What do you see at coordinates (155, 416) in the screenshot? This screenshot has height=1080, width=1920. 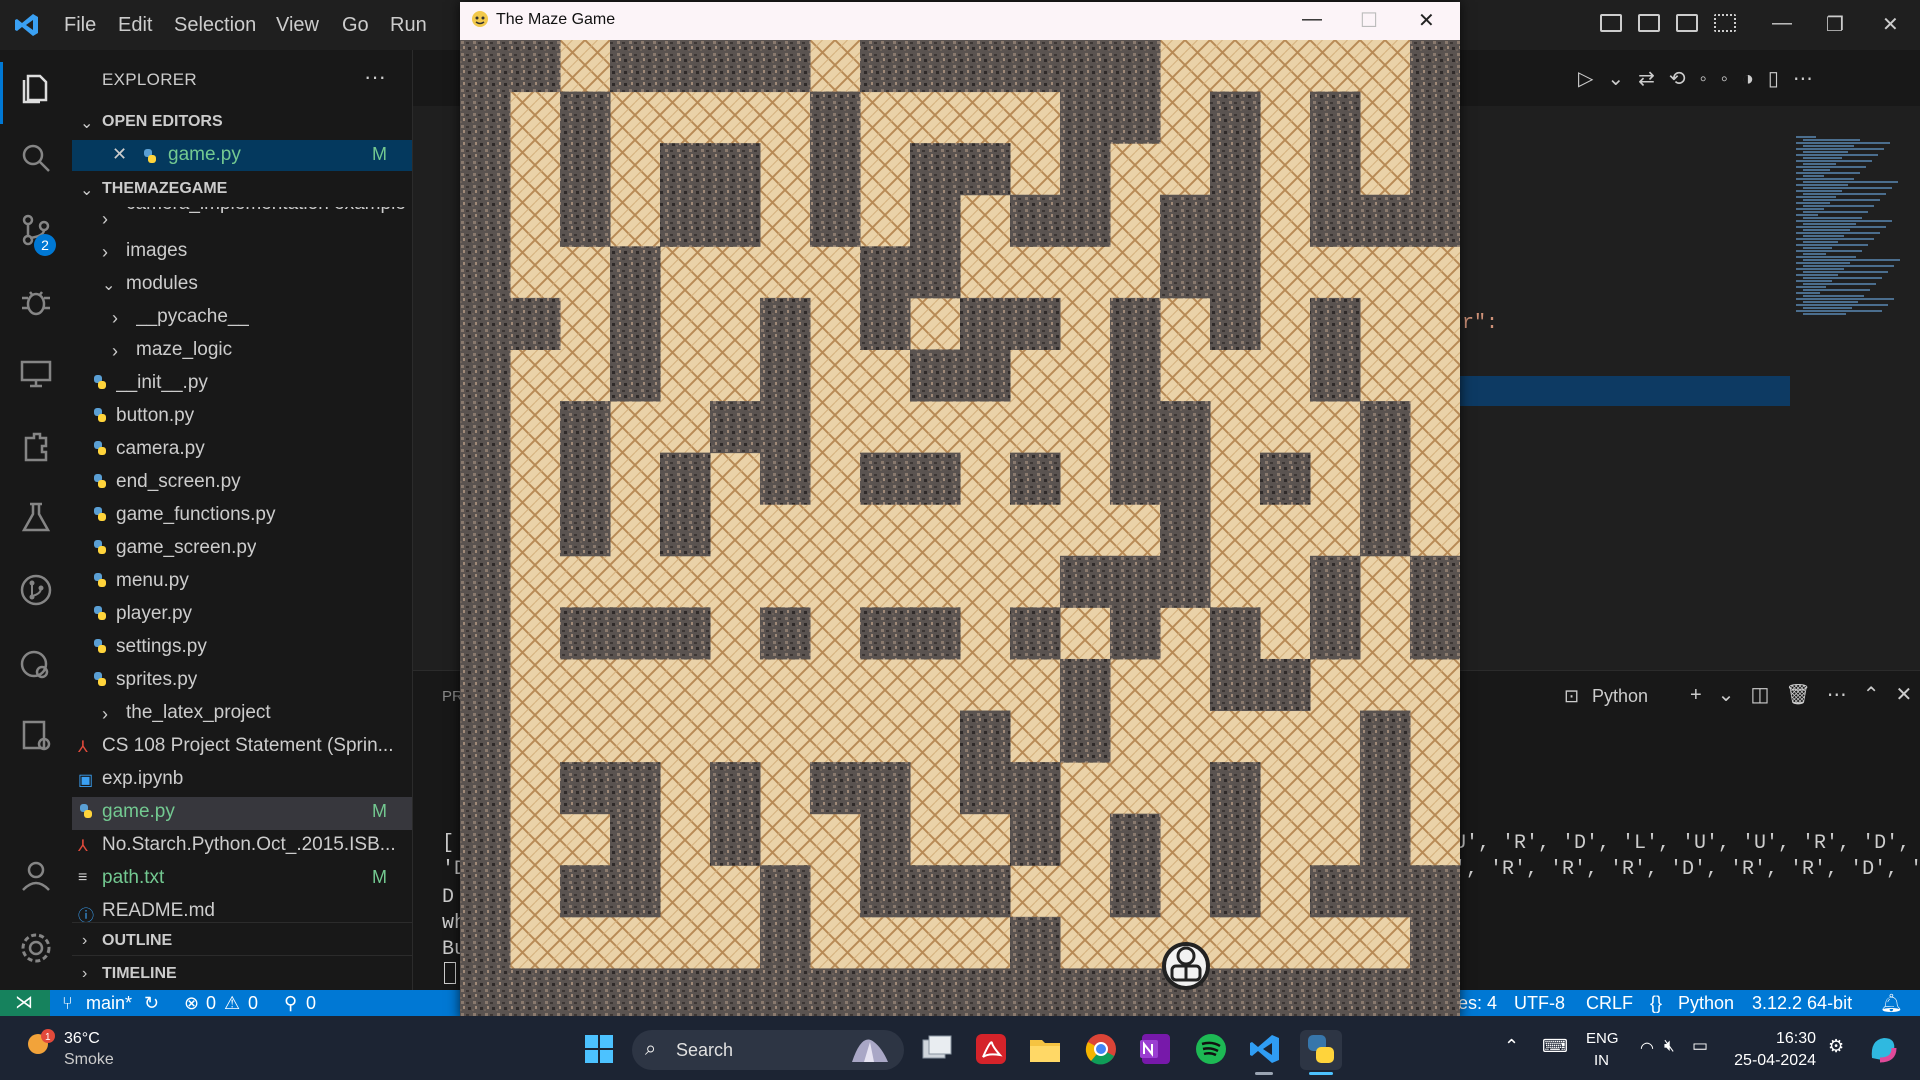 I see `tree-item: button.py` at bounding box center [155, 416].